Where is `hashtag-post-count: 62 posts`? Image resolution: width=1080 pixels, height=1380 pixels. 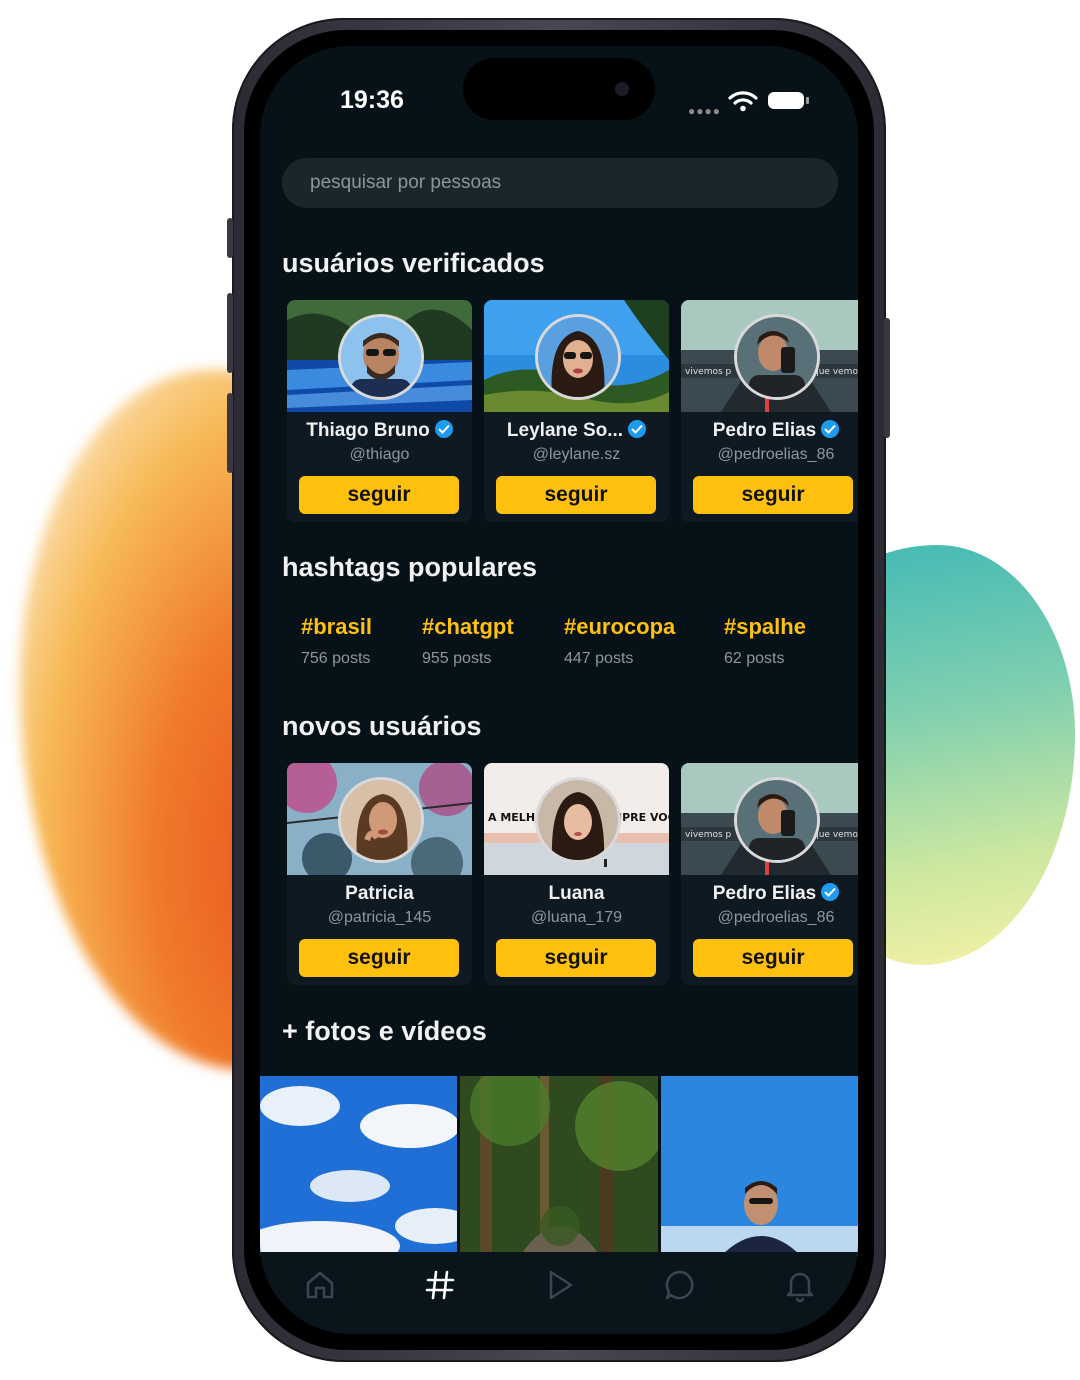 hashtag-post-count: 62 posts is located at coordinates (754, 658).